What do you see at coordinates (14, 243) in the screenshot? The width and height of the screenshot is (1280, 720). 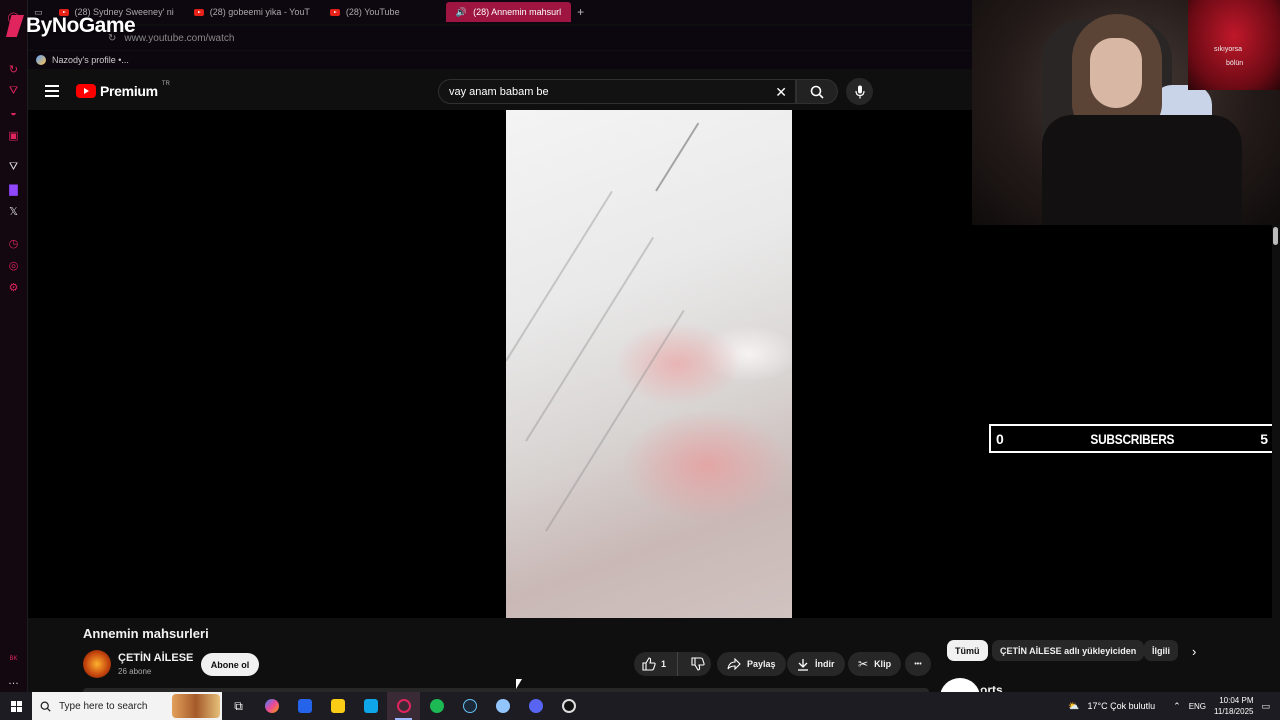 I see `clock-icon: ◷` at bounding box center [14, 243].